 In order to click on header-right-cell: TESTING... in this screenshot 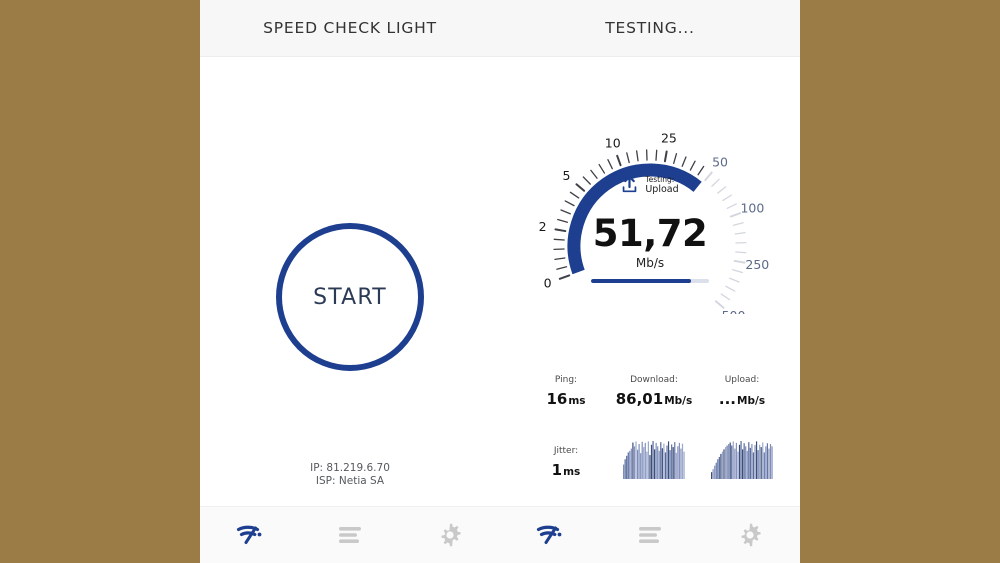, I will do `click(650, 28)`.